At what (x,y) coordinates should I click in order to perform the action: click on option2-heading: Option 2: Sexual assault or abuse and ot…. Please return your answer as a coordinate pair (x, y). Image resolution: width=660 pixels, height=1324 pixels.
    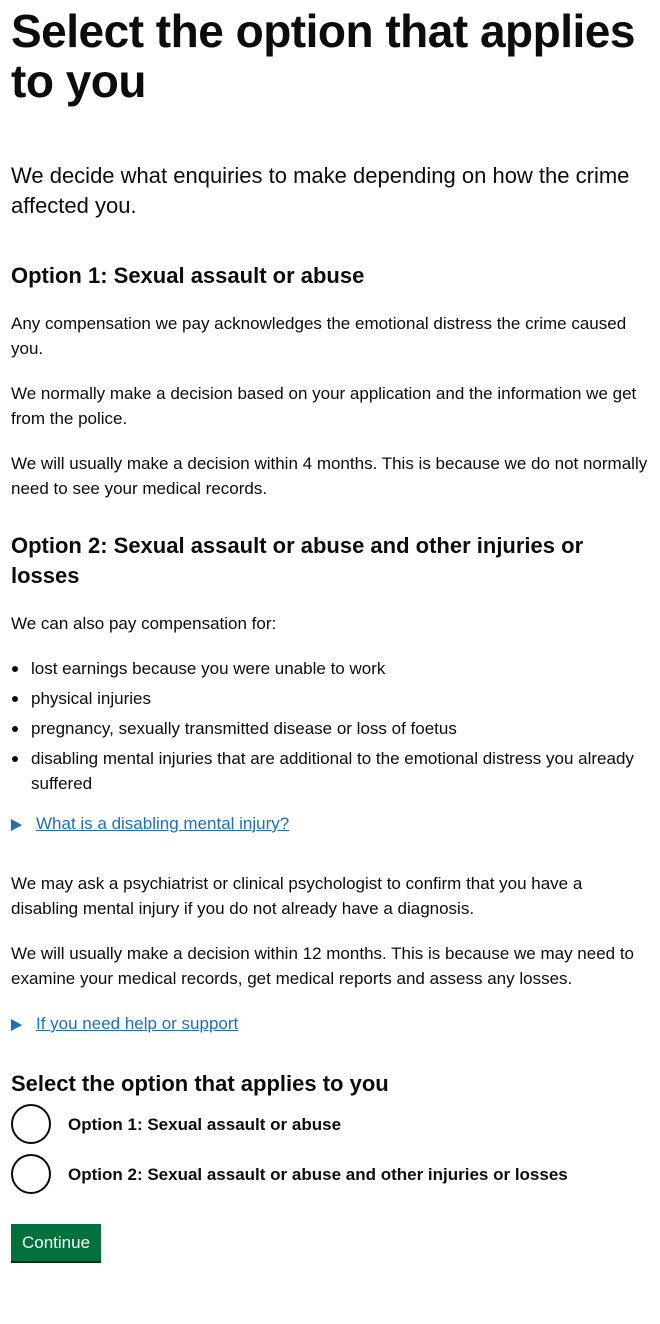
    Looking at the image, I should click on (297, 560).